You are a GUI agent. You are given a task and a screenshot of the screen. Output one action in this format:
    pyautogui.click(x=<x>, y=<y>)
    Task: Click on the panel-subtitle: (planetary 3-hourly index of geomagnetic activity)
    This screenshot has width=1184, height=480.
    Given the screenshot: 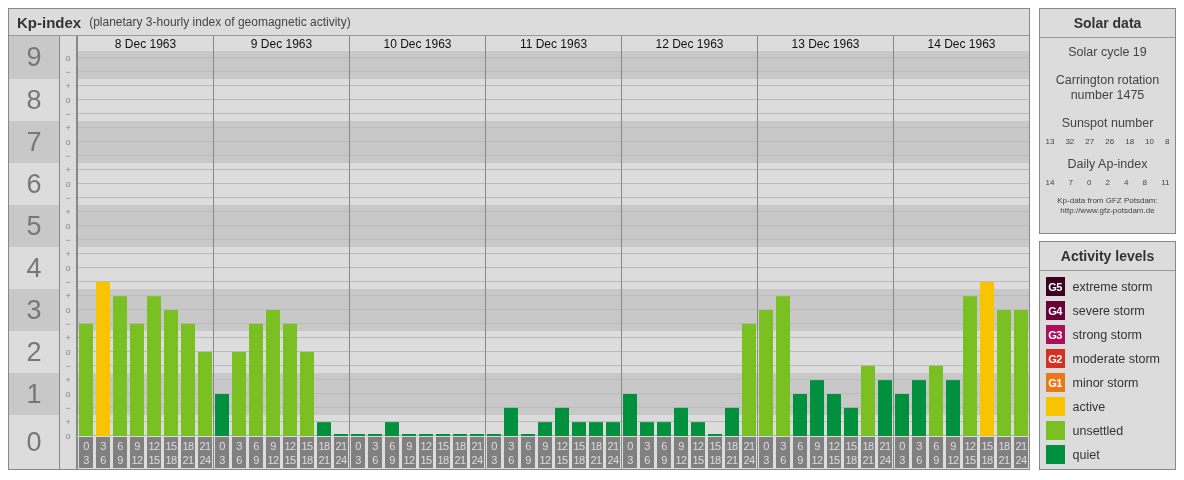 What is the action you would take?
    pyautogui.click(x=220, y=22)
    